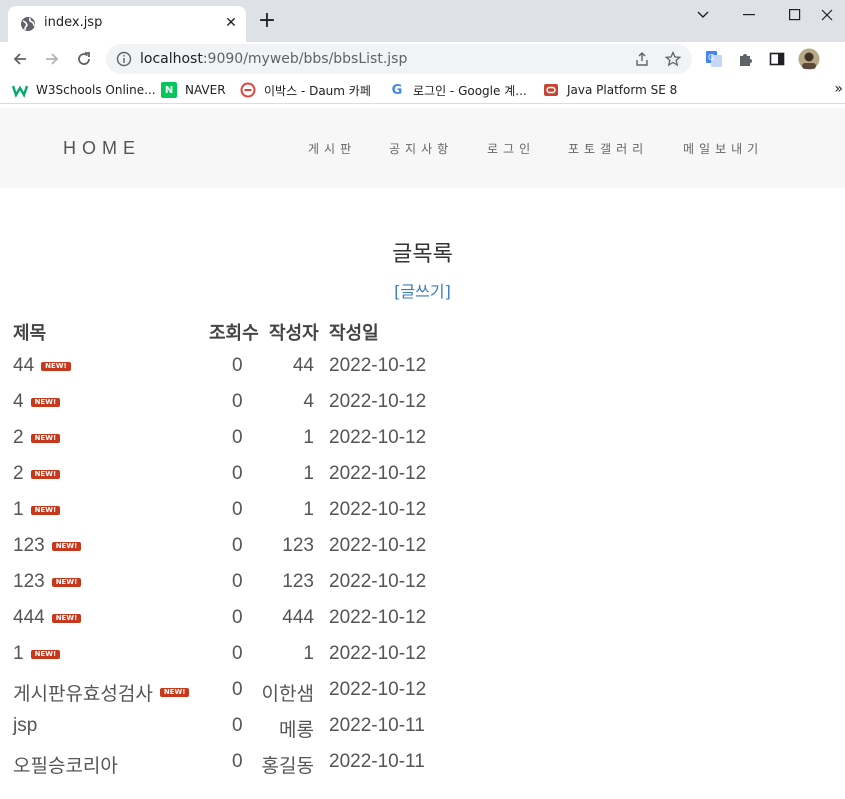  Describe the element at coordinates (287, 766) in the screenshot. I see `post-writer: 홍길동` at that location.